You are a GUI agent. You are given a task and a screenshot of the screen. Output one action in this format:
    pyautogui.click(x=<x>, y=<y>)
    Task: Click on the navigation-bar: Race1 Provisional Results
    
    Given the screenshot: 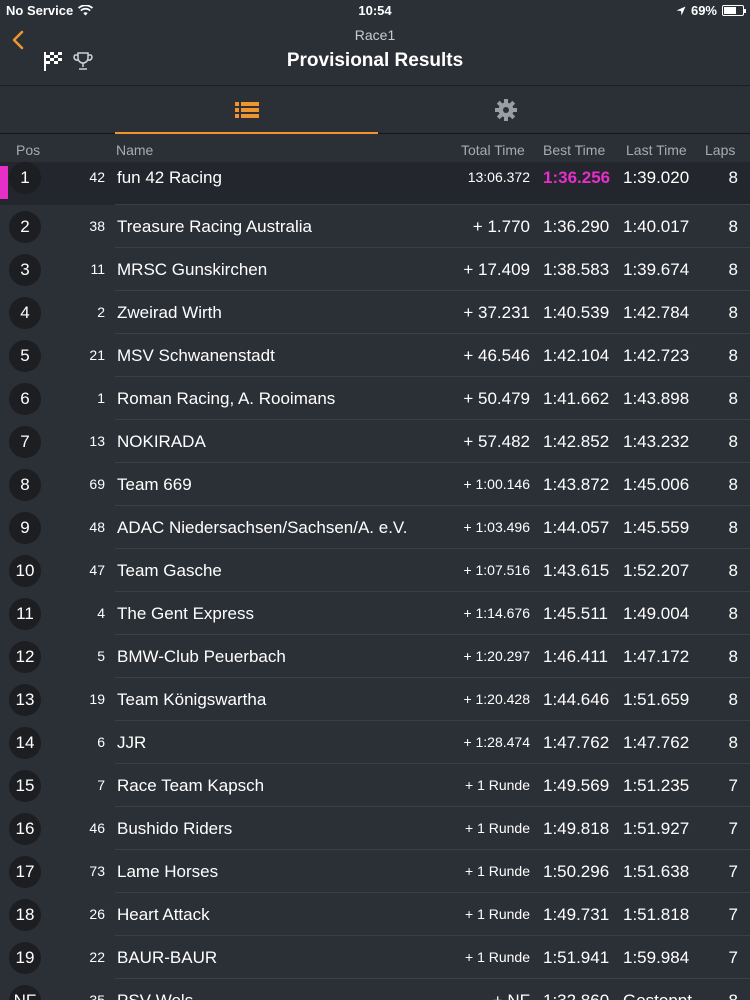 What is the action you would take?
    pyautogui.click(x=375, y=53)
    